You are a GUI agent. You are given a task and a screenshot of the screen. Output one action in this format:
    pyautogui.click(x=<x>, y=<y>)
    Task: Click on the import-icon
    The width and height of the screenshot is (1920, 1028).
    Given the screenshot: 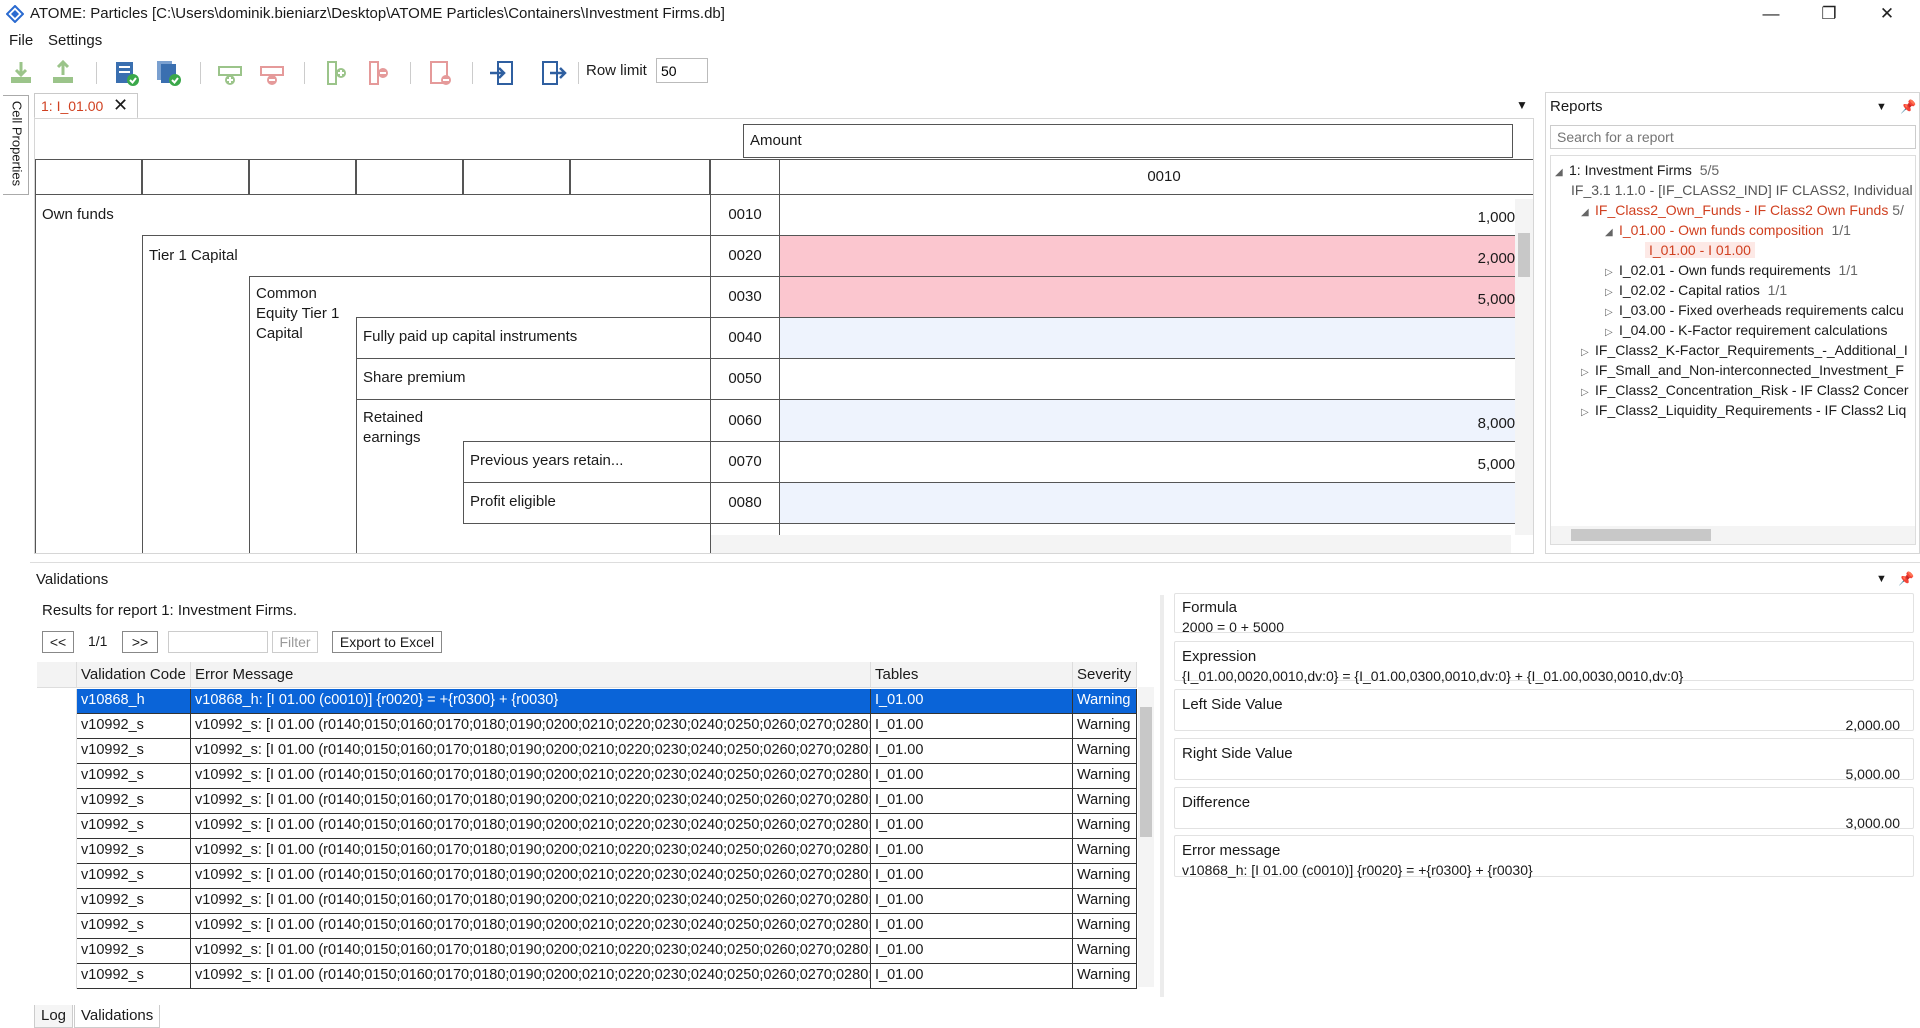 What is the action you would take?
    pyautogui.click(x=21, y=73)
    